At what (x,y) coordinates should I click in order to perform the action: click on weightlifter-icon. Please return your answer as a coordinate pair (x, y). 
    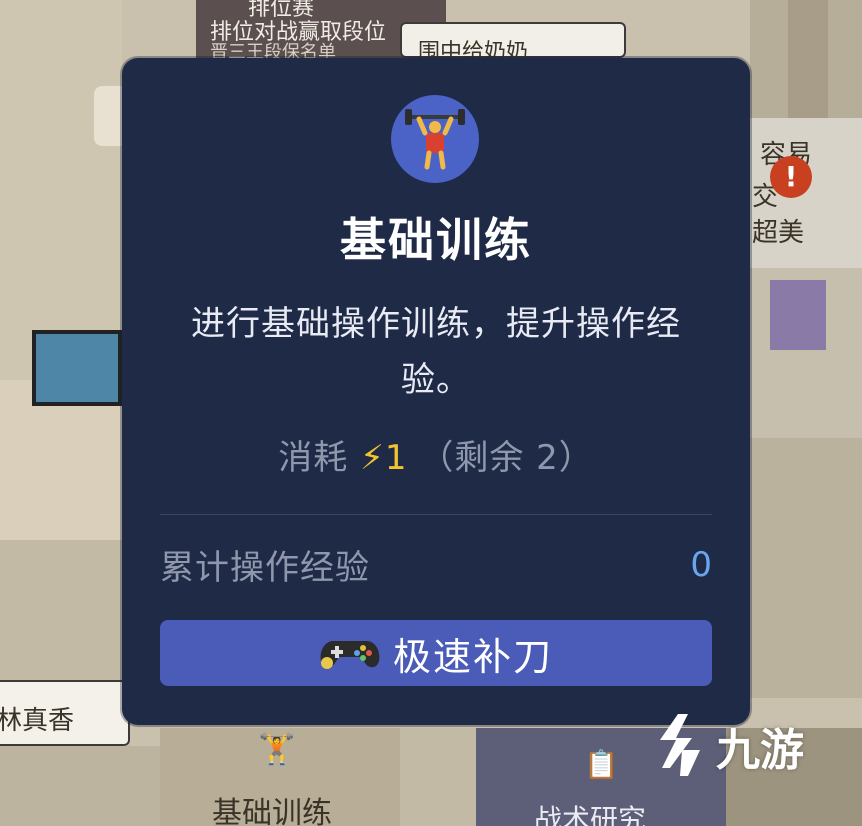
    Looking at the image, I should click on (435, 139).